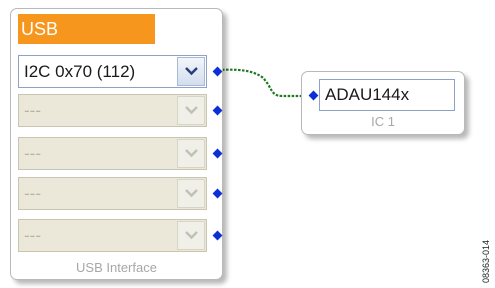  I want to click on i2c-address-value: I2C 0x70 (112), so click(80, 71).